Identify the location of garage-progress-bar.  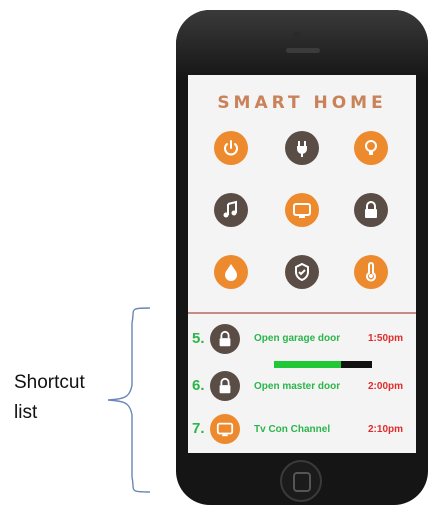
(323, 364).